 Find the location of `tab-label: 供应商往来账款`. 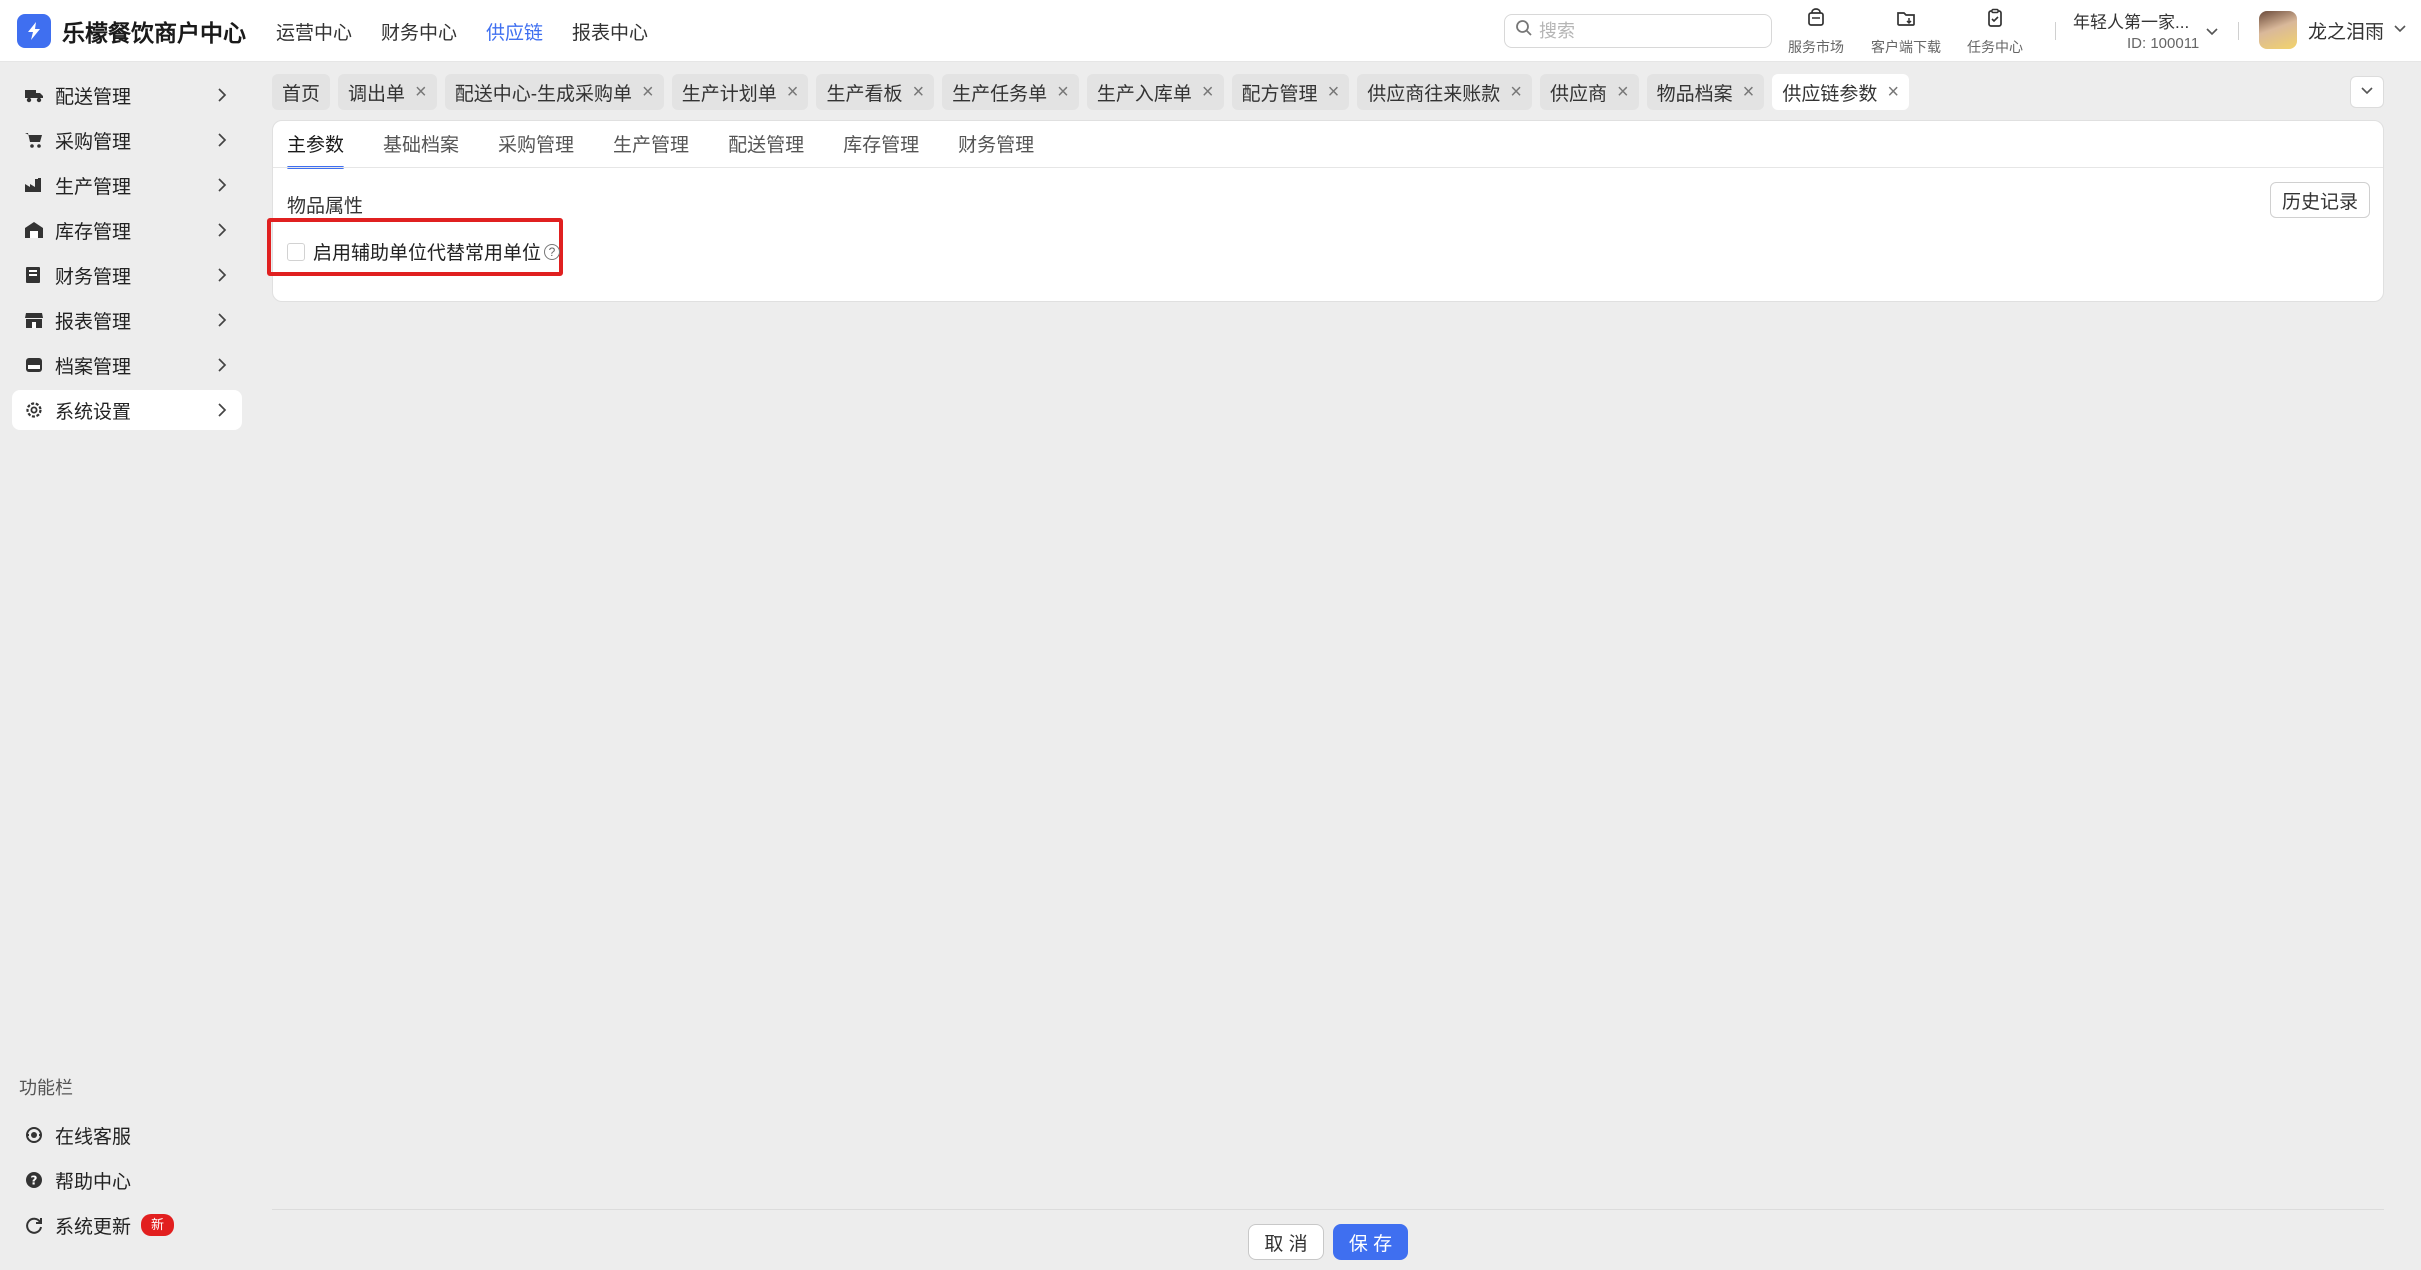

tab-label: 供应商往来账款 is located at coordinates (1434, 94).